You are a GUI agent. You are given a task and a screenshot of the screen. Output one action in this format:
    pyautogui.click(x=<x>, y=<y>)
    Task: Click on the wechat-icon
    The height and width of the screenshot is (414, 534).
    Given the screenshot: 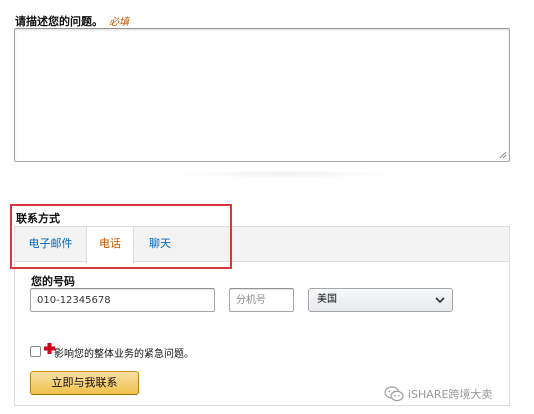 What is the action you would take?
    pyautogui.click(x=394, y=394)
    